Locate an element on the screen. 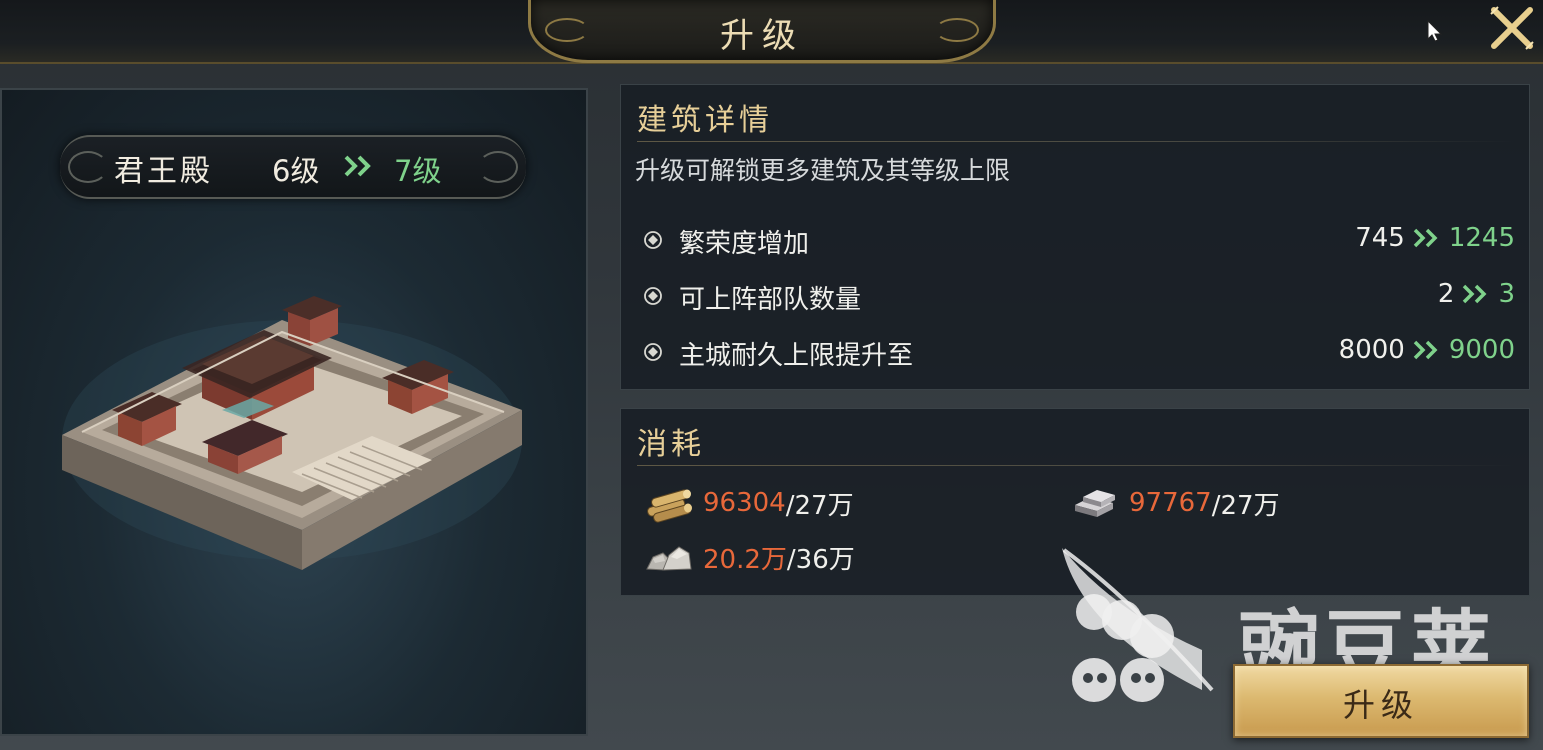  upgrade-button-label: 升级 is located at coordinates (1380, 705).